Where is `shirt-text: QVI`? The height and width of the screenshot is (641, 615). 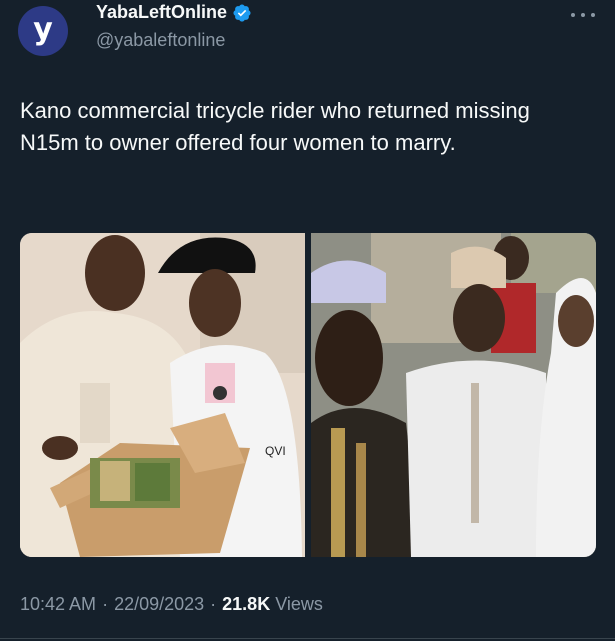 shirt-text: QVI is located at coordinates (275, 451).